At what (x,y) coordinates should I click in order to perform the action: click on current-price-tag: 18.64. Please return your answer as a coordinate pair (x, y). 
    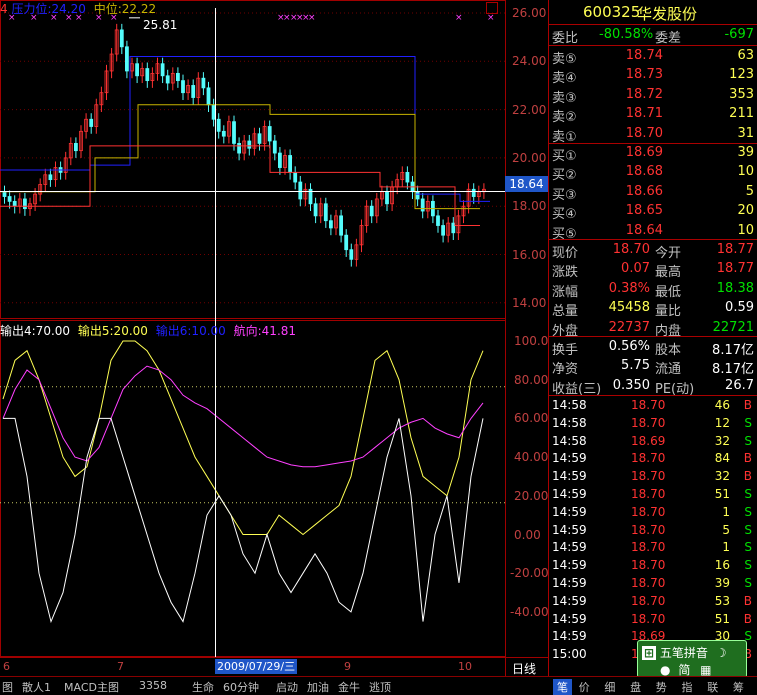
    Looking at the image, I should click on (526, 184).